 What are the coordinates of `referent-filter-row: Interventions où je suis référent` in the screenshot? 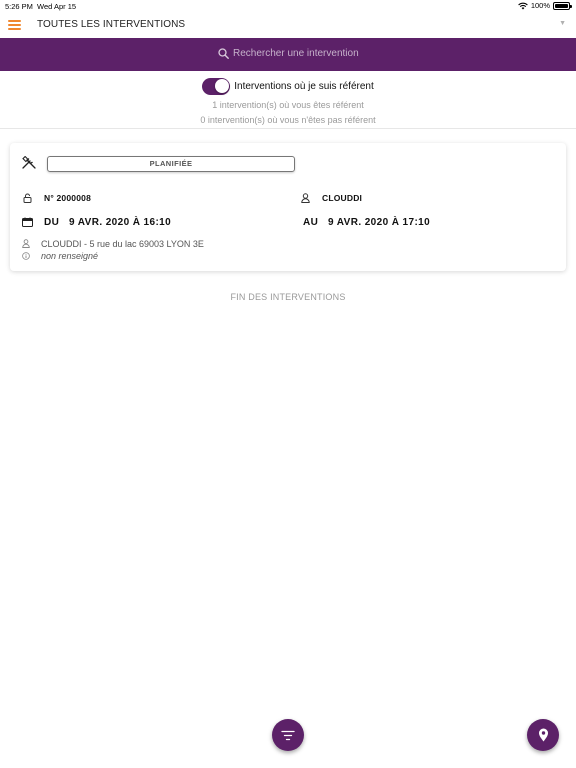 It's located at (288, 86).